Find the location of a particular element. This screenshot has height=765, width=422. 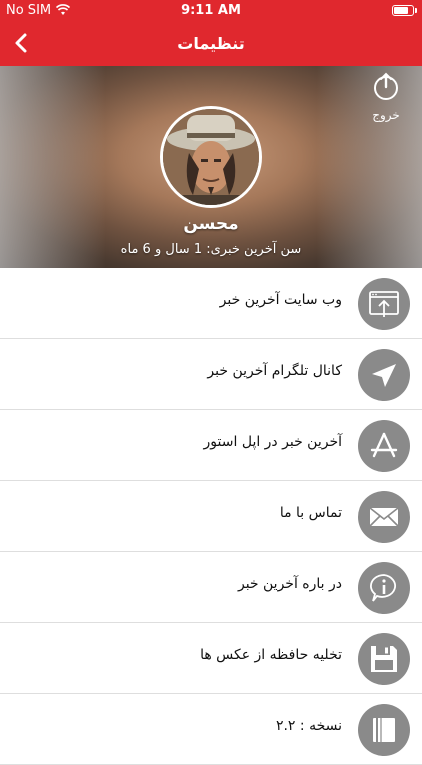

menu-item-clear-cache: تخلیه حافظه از عکس ها is located at coordinates (211, 658).